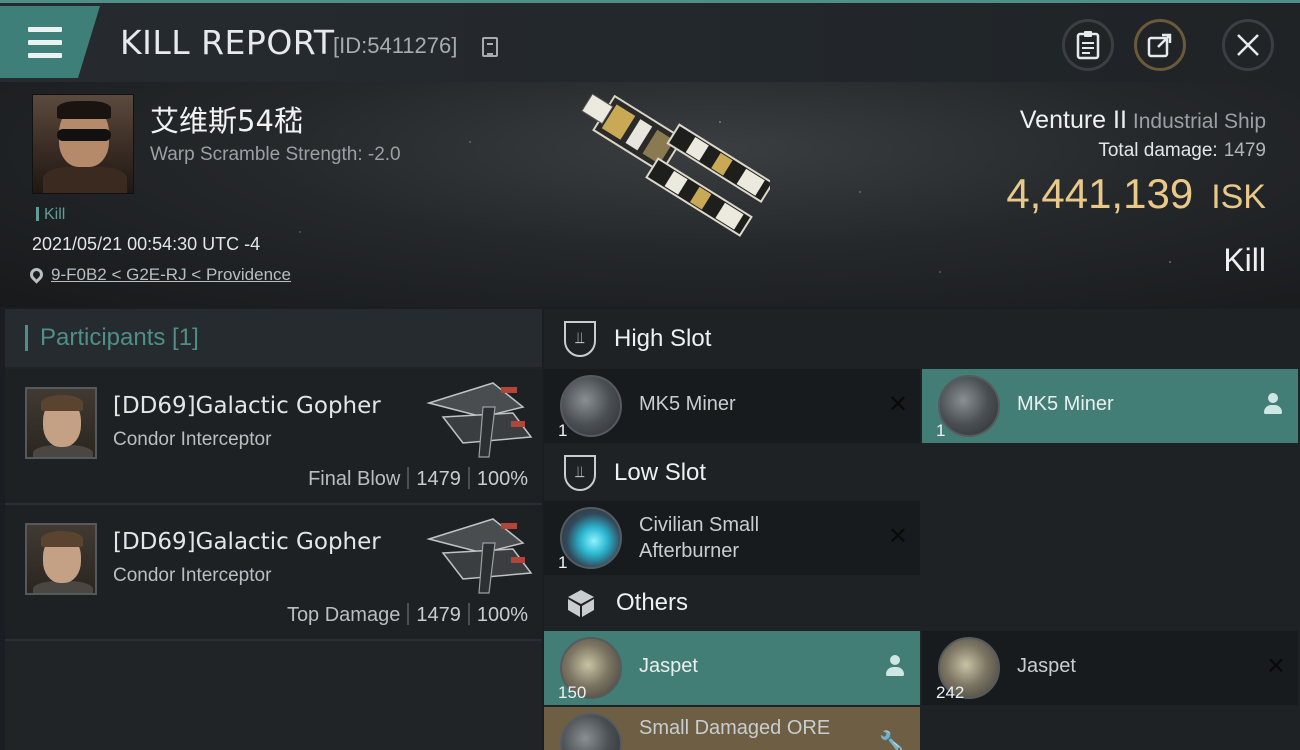 This screenshot has height=750, width=1300. Describe the element at coordinates (407, 615) in the screenshot. I see `pilot-stats: Top Damage 1479 100%` at that location.